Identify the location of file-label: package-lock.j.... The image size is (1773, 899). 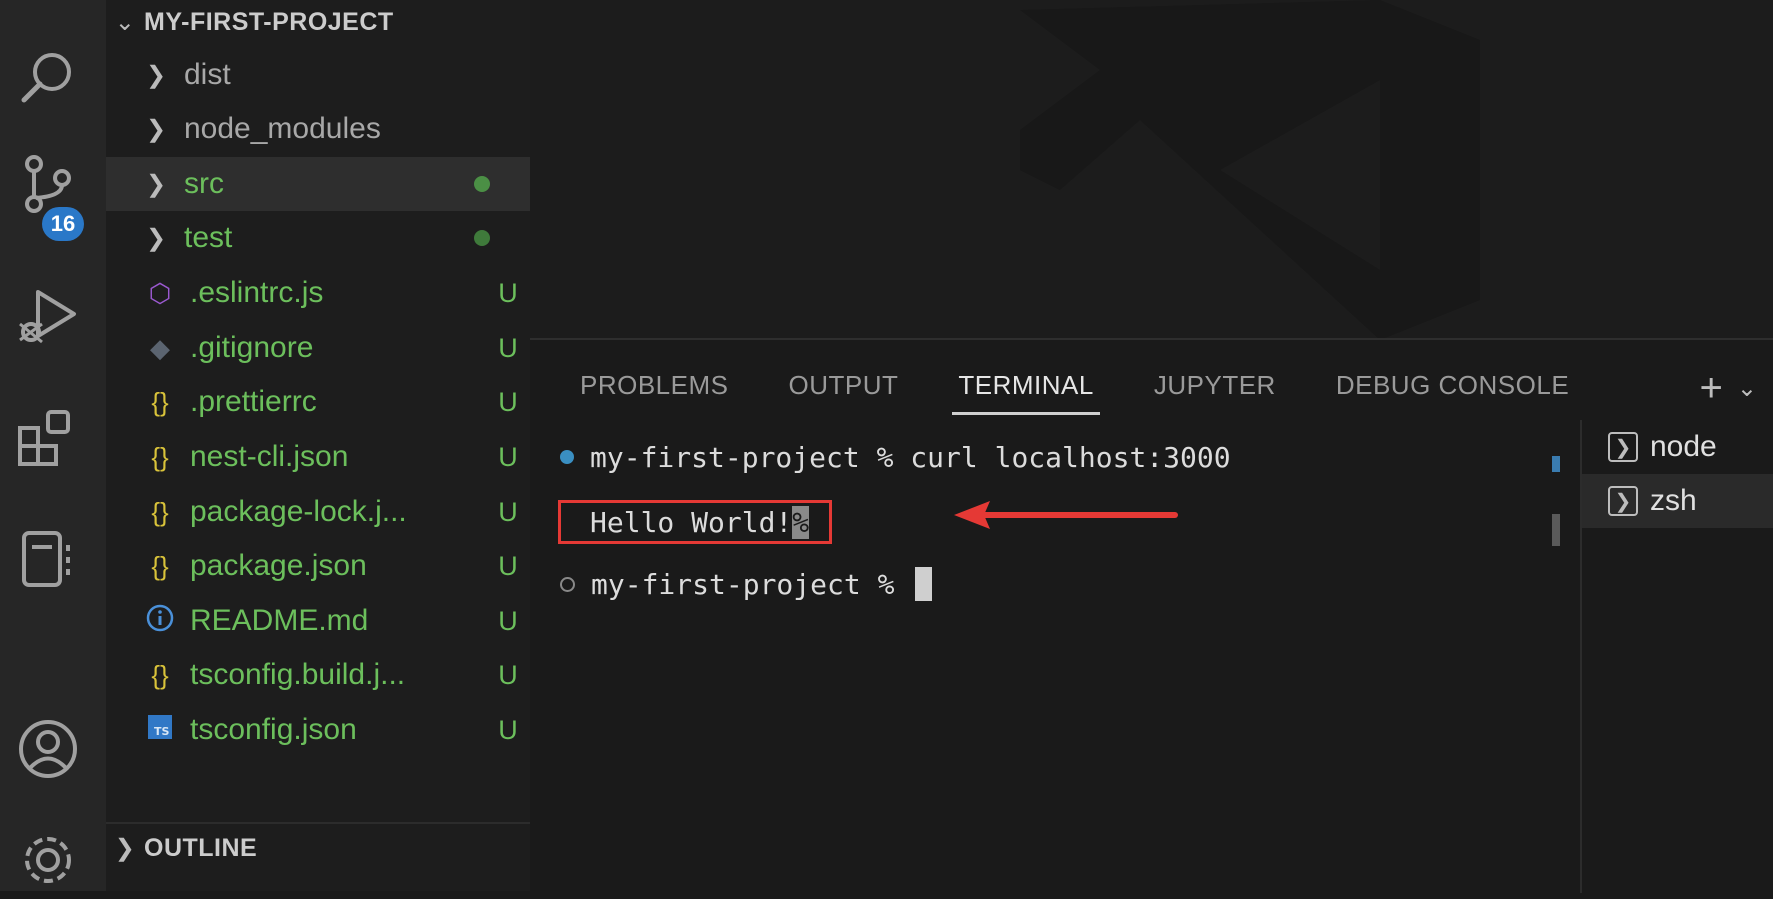
(298, 511).